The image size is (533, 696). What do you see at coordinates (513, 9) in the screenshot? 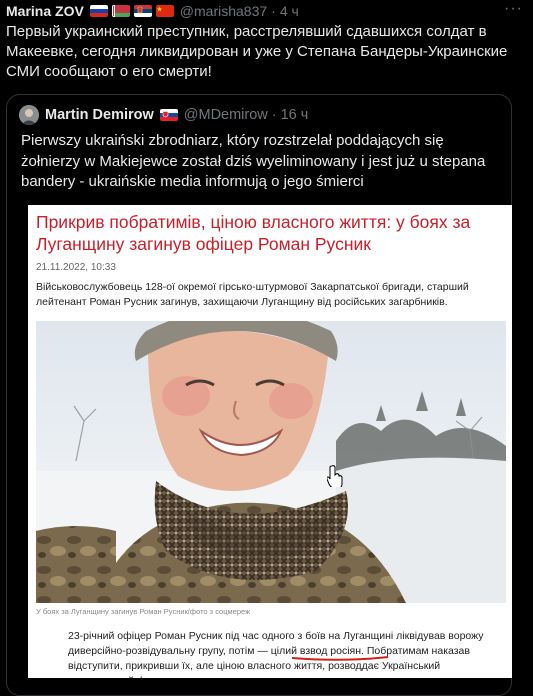
I see `more-options-icon: ···` at bounding box center [513, 9].